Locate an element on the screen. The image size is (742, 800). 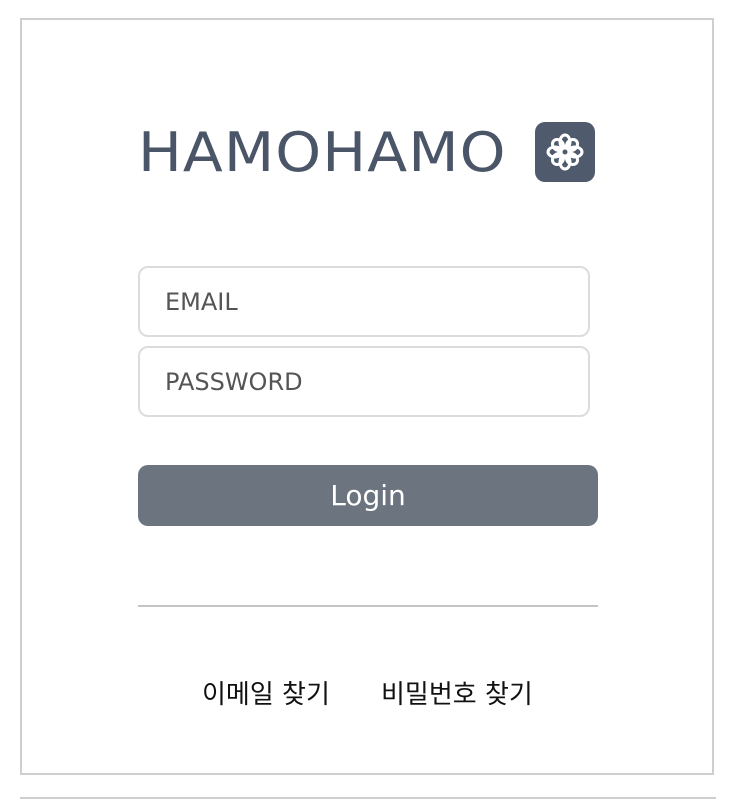
find-email-link: 이메일 찾기 is located at coordinates (266, 692).